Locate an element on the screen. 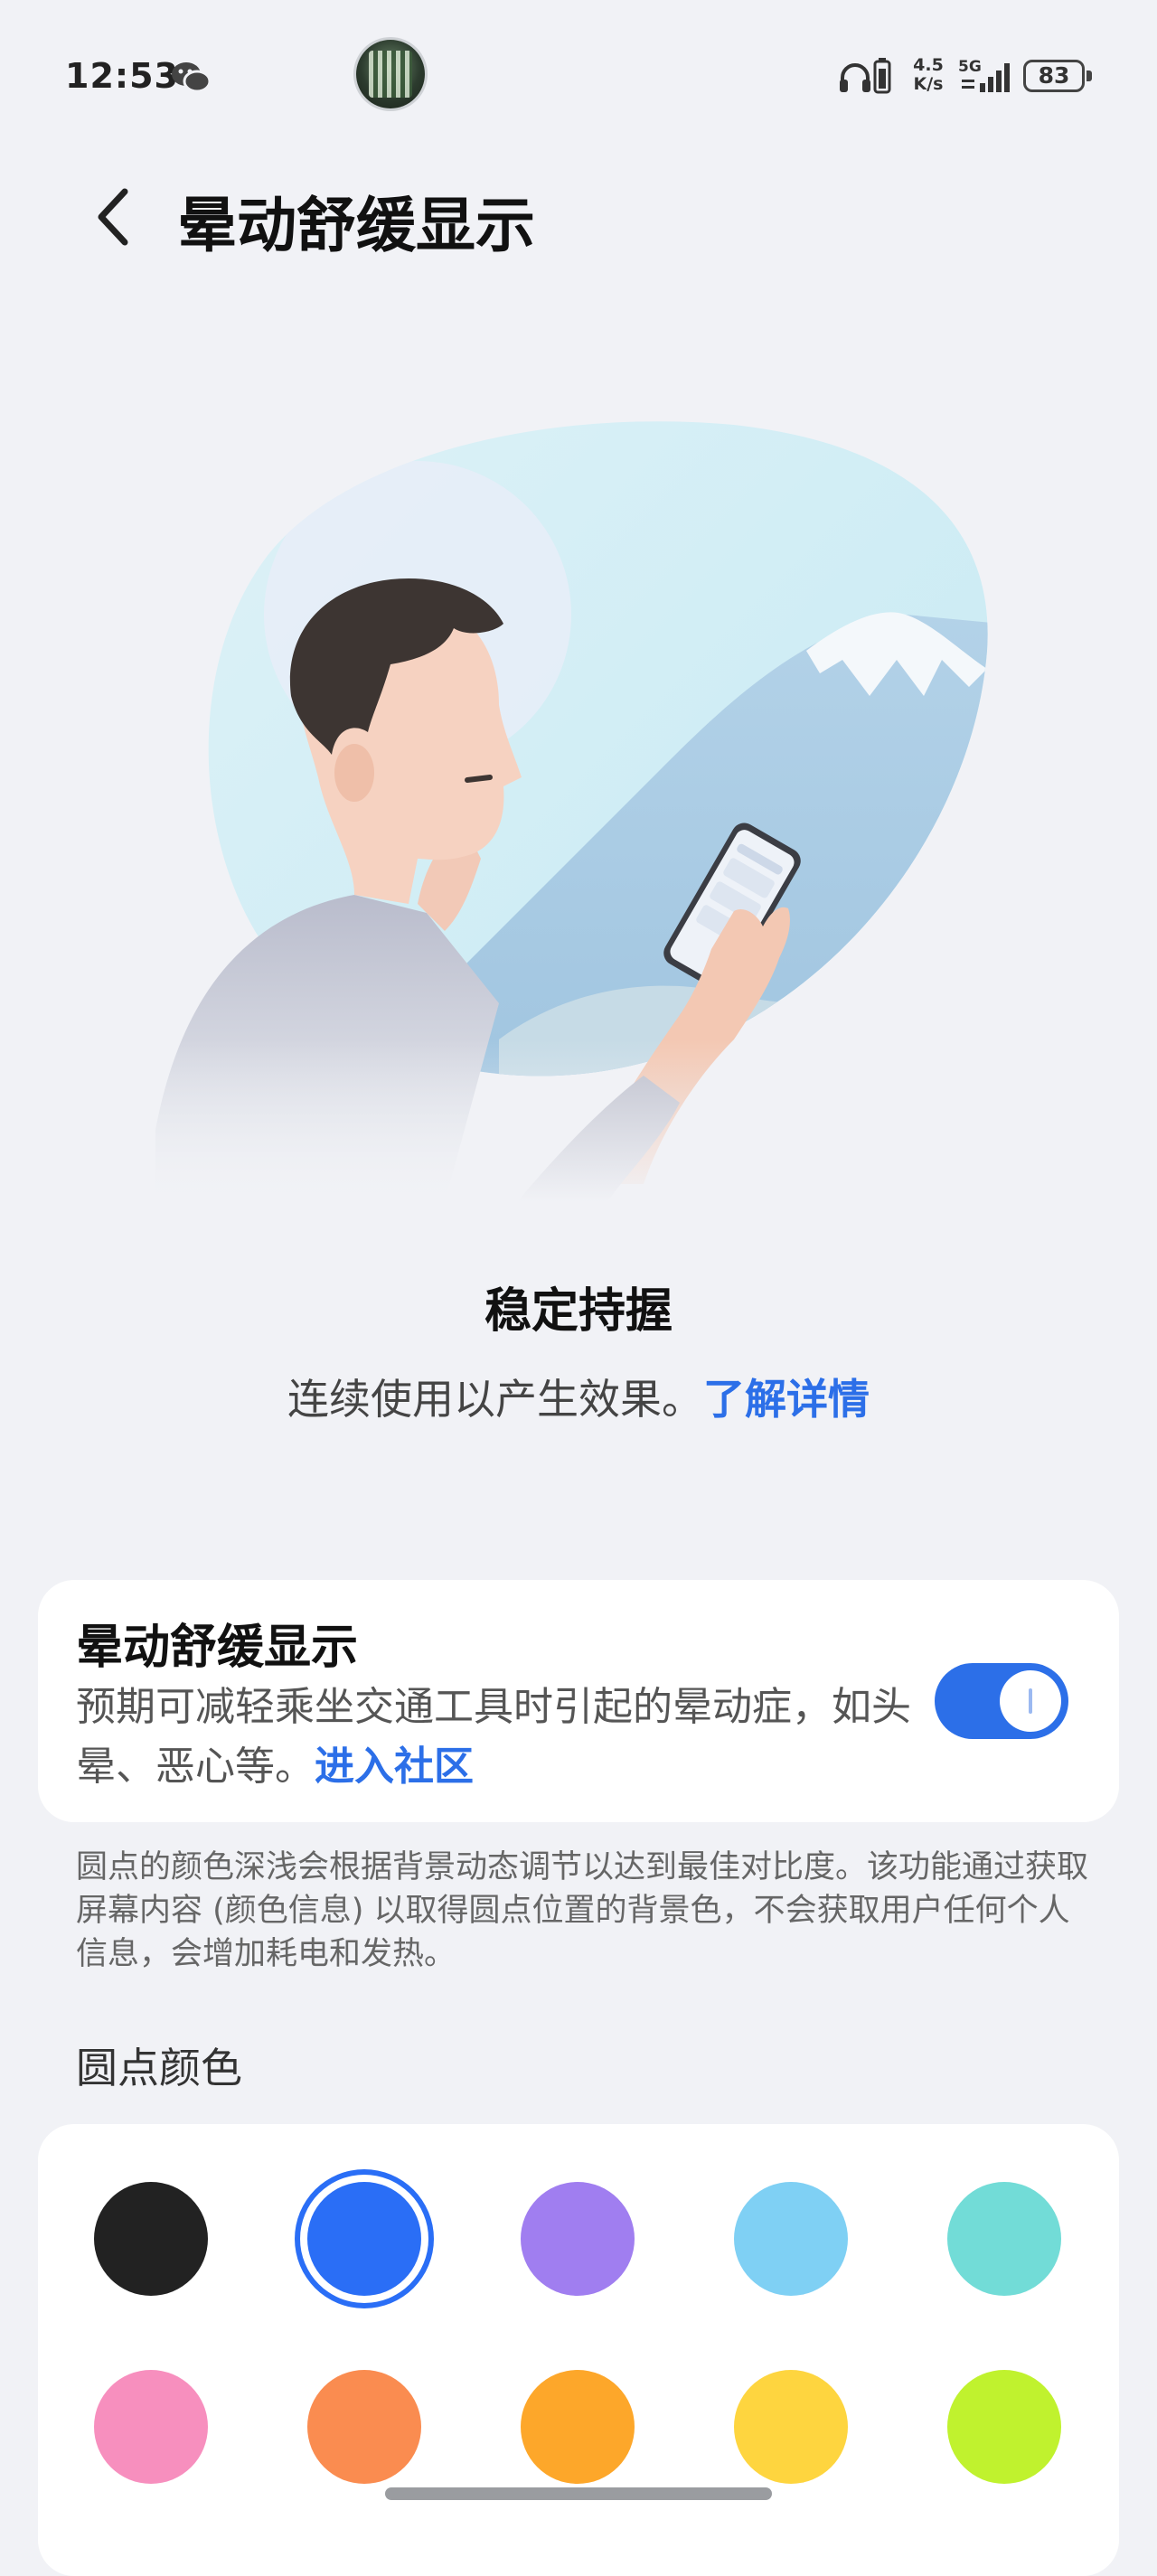  home-indicator is located at coordinates (578, 2493).